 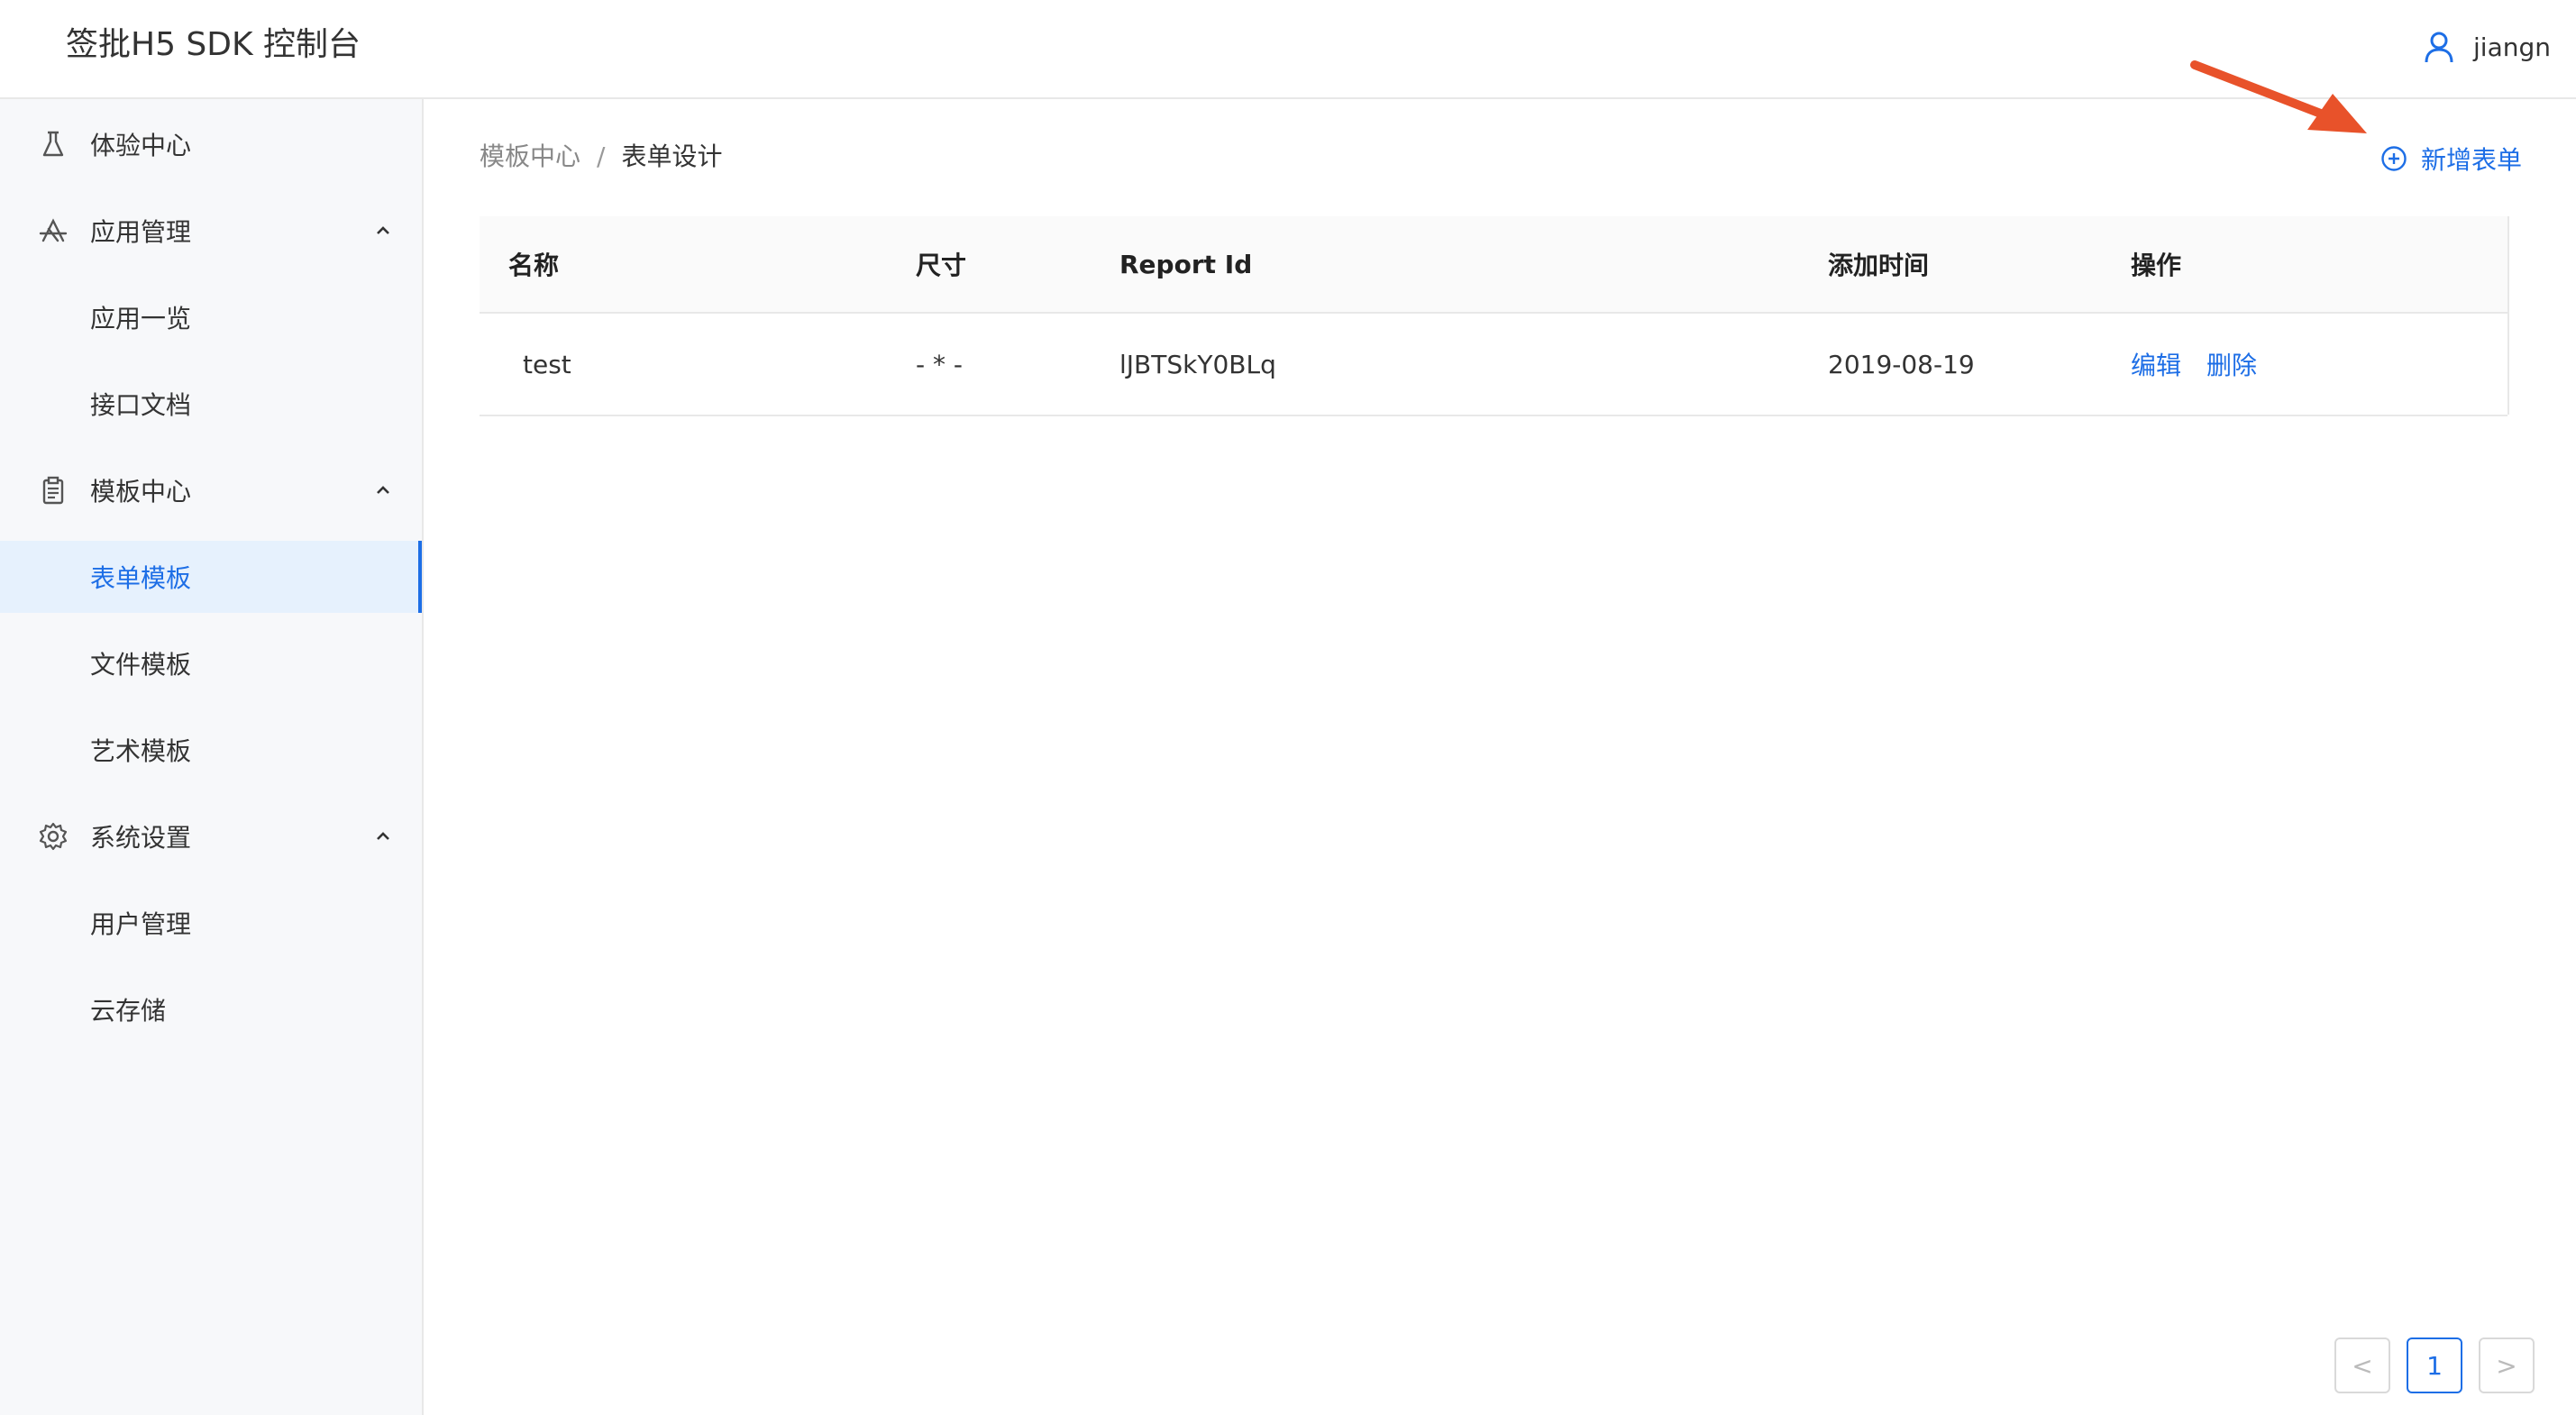 I want to click on user-menu: jiangn, so click(x=2486, y=47).